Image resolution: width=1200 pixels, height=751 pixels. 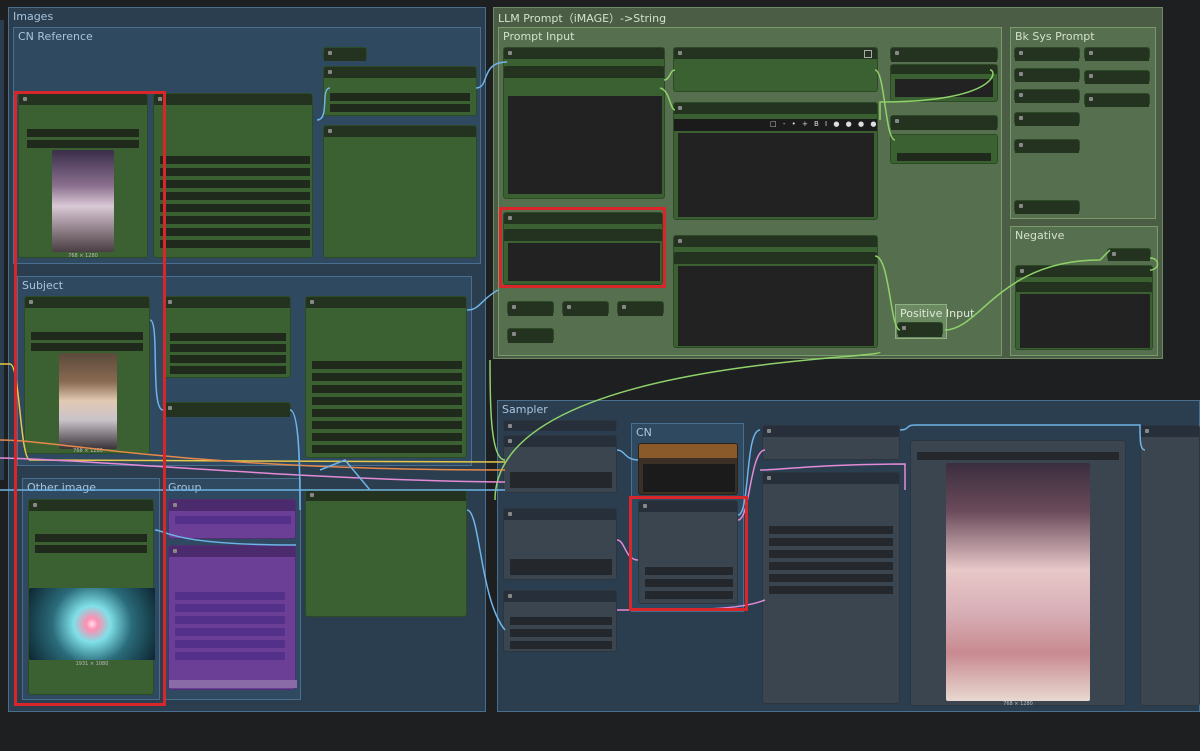 What do you see at coordinates (689, 478) in the screenshot?
I see `cn-model-field` at bounding box center [689, 478].